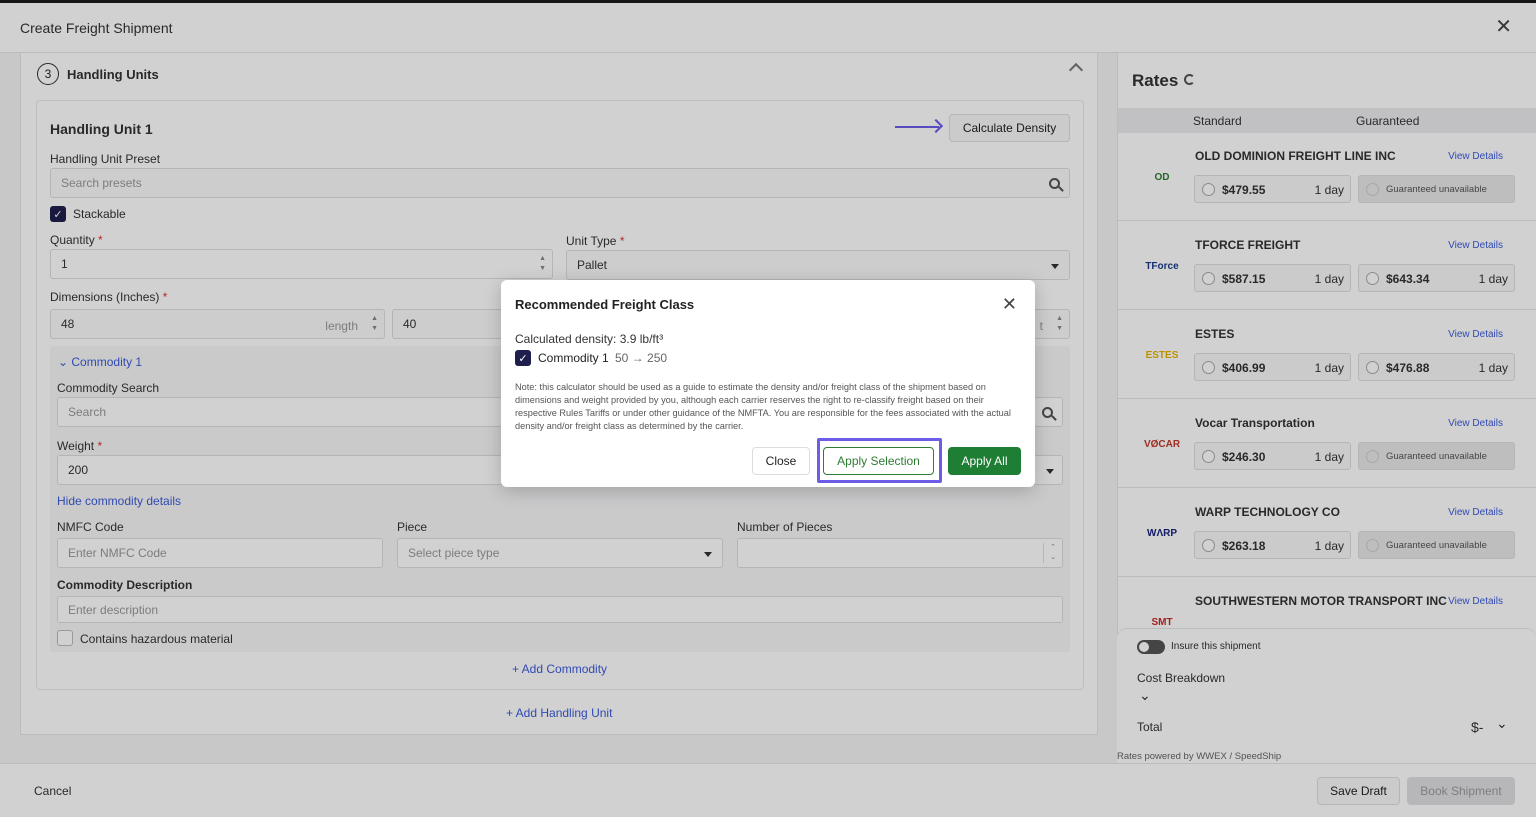 The image size is (1536, 817). What do you see at coordinates (781, 461) in the screenshot?
I see `close-button: Close` at bounding box center [781, 461].